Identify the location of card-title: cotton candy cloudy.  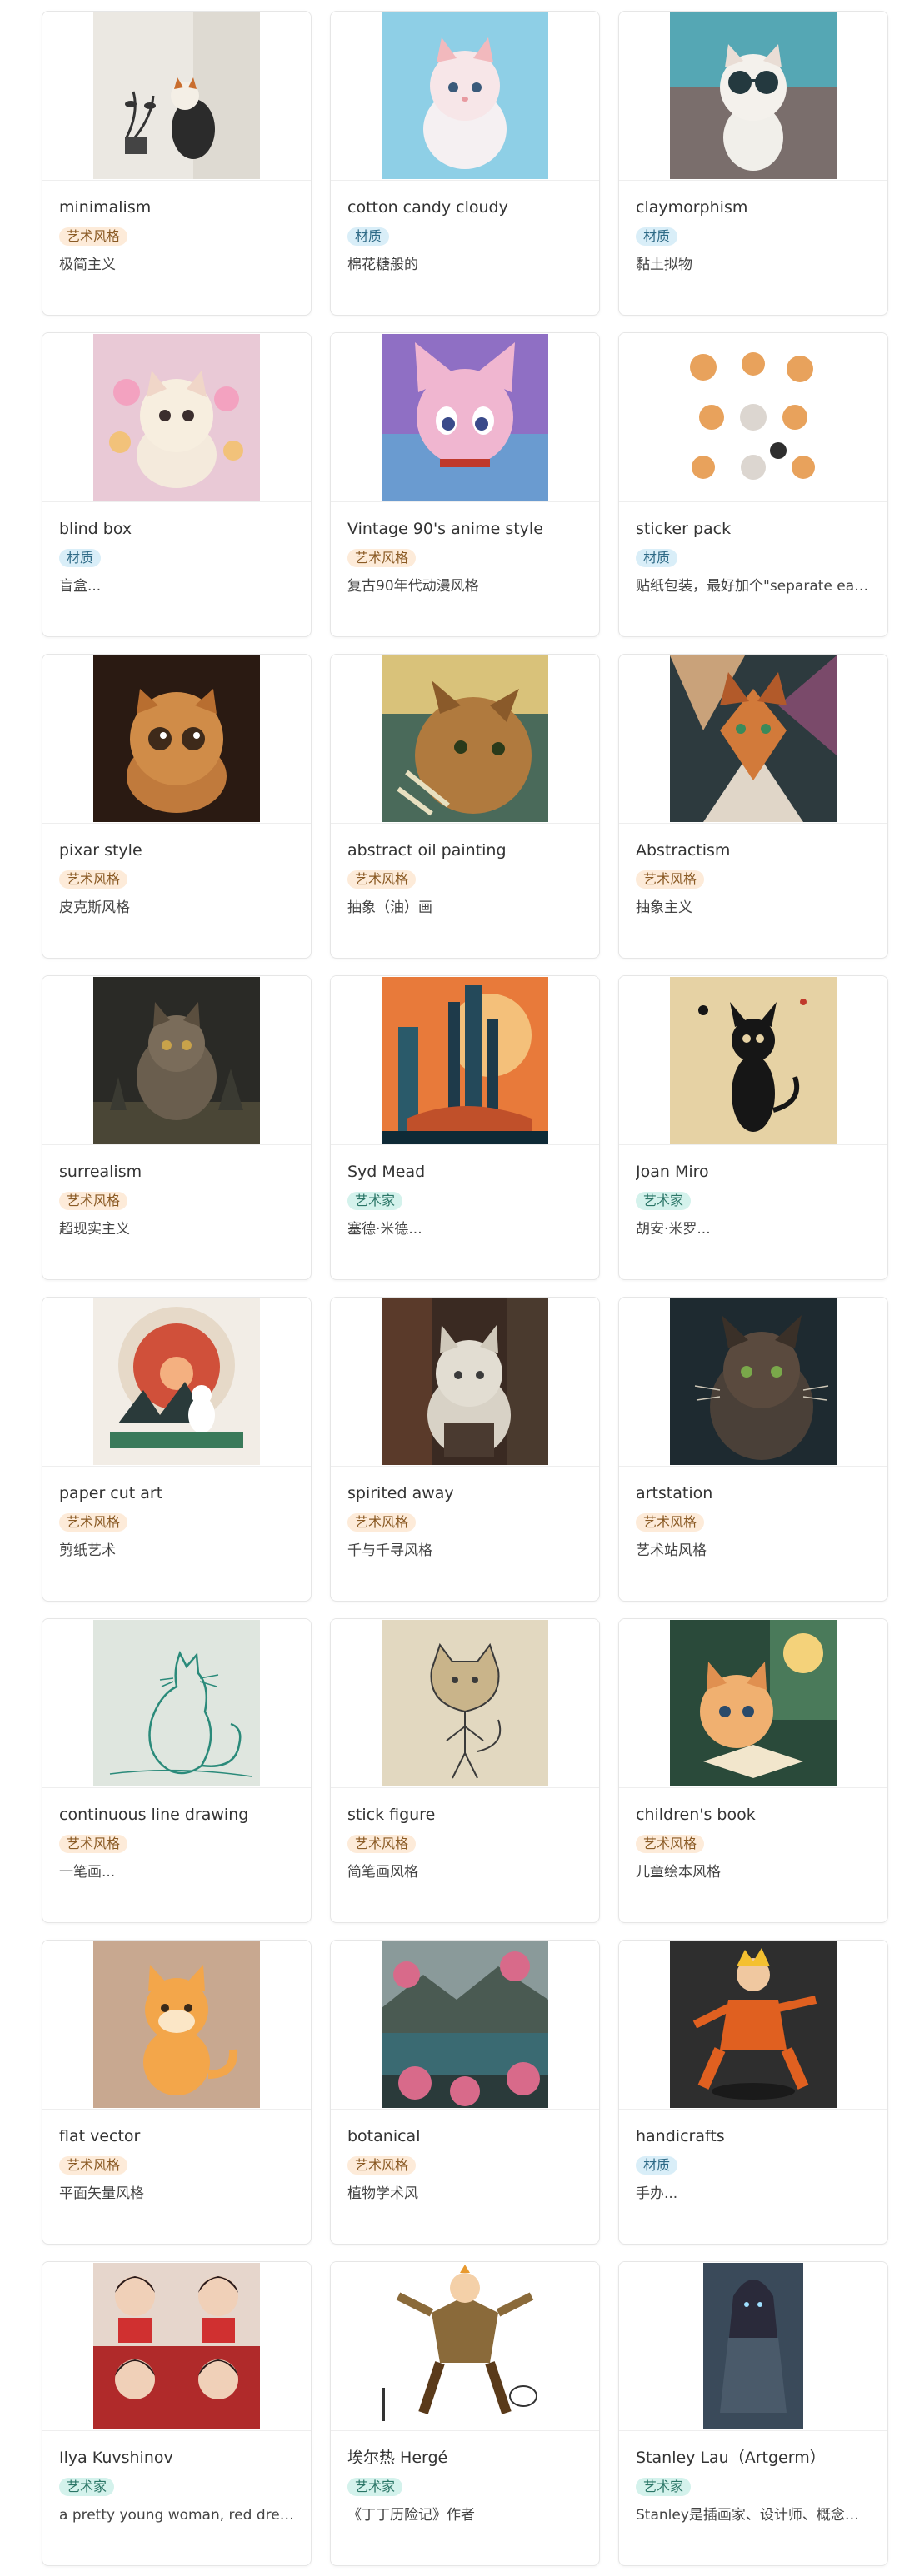
(464, 207).